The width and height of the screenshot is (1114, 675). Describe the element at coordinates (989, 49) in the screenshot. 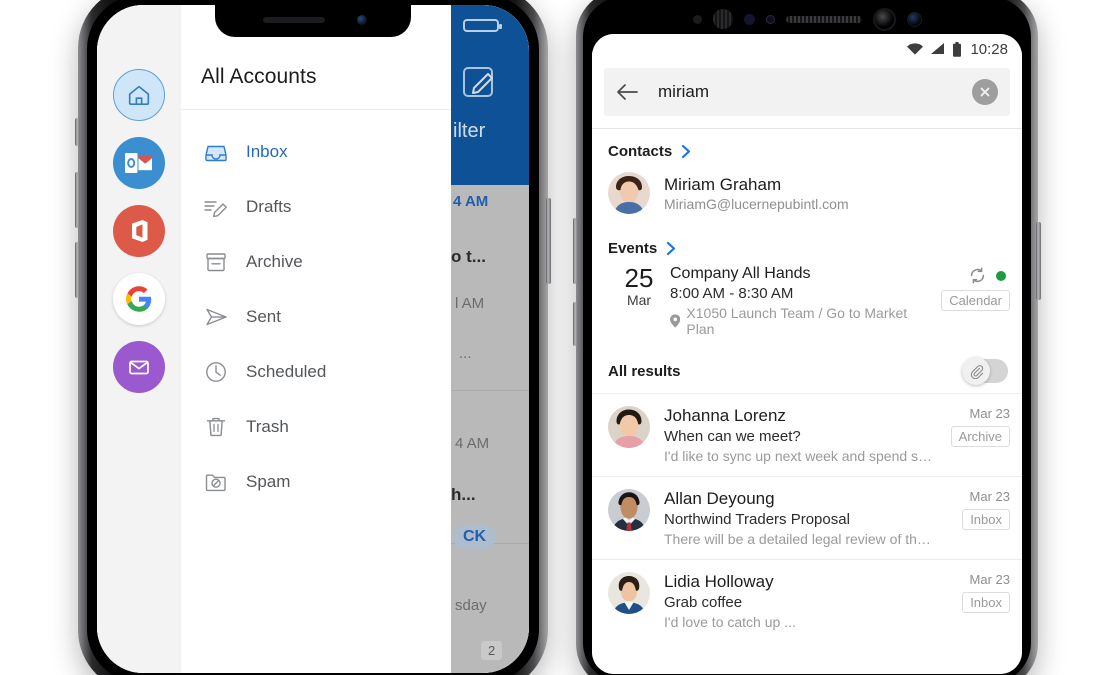

I see `status-bar-time: 10:28` at that location.